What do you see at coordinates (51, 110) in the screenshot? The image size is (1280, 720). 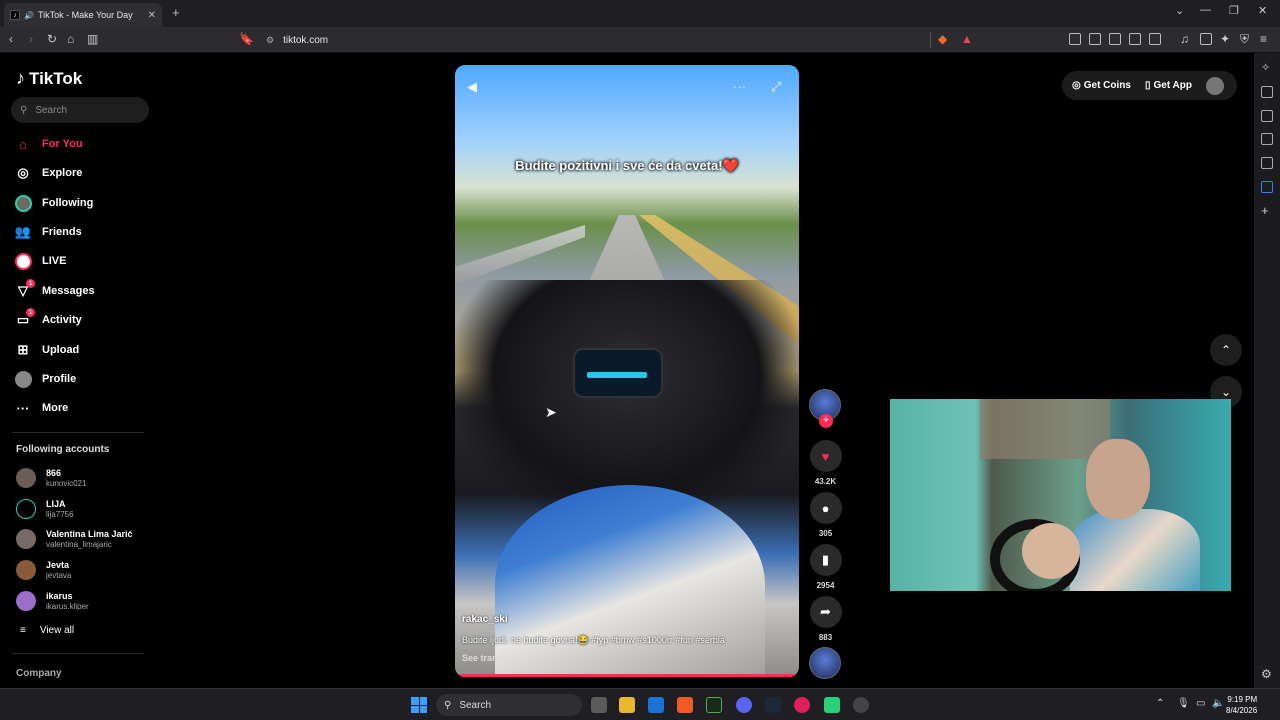 I see `search-placeholder: Search` at bounding box center [51, 110].